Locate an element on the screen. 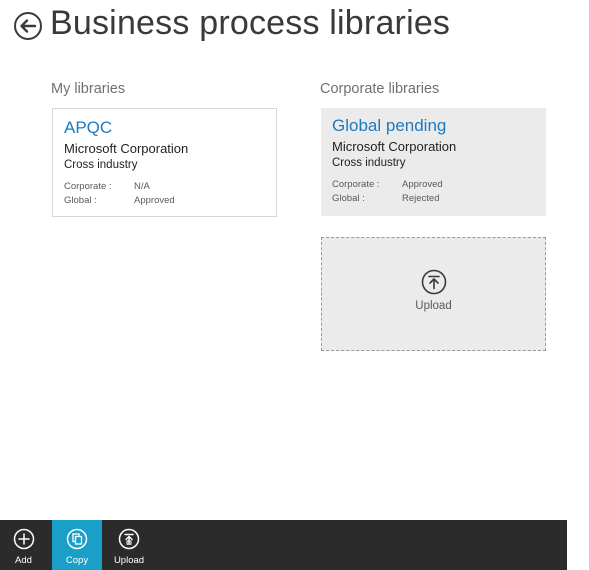 This screenshot has width=589, height=570. back-arrow-icon is located at coordinates (28, 26).